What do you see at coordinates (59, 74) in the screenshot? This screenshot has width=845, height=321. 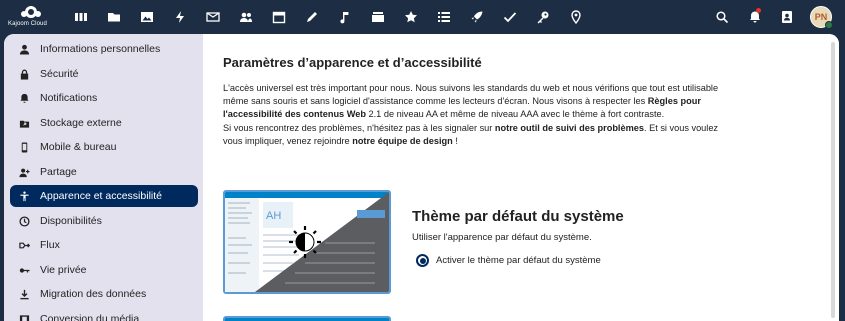 I see `sidebar-item-label: Sécurité` at bounding box center [59, 74].